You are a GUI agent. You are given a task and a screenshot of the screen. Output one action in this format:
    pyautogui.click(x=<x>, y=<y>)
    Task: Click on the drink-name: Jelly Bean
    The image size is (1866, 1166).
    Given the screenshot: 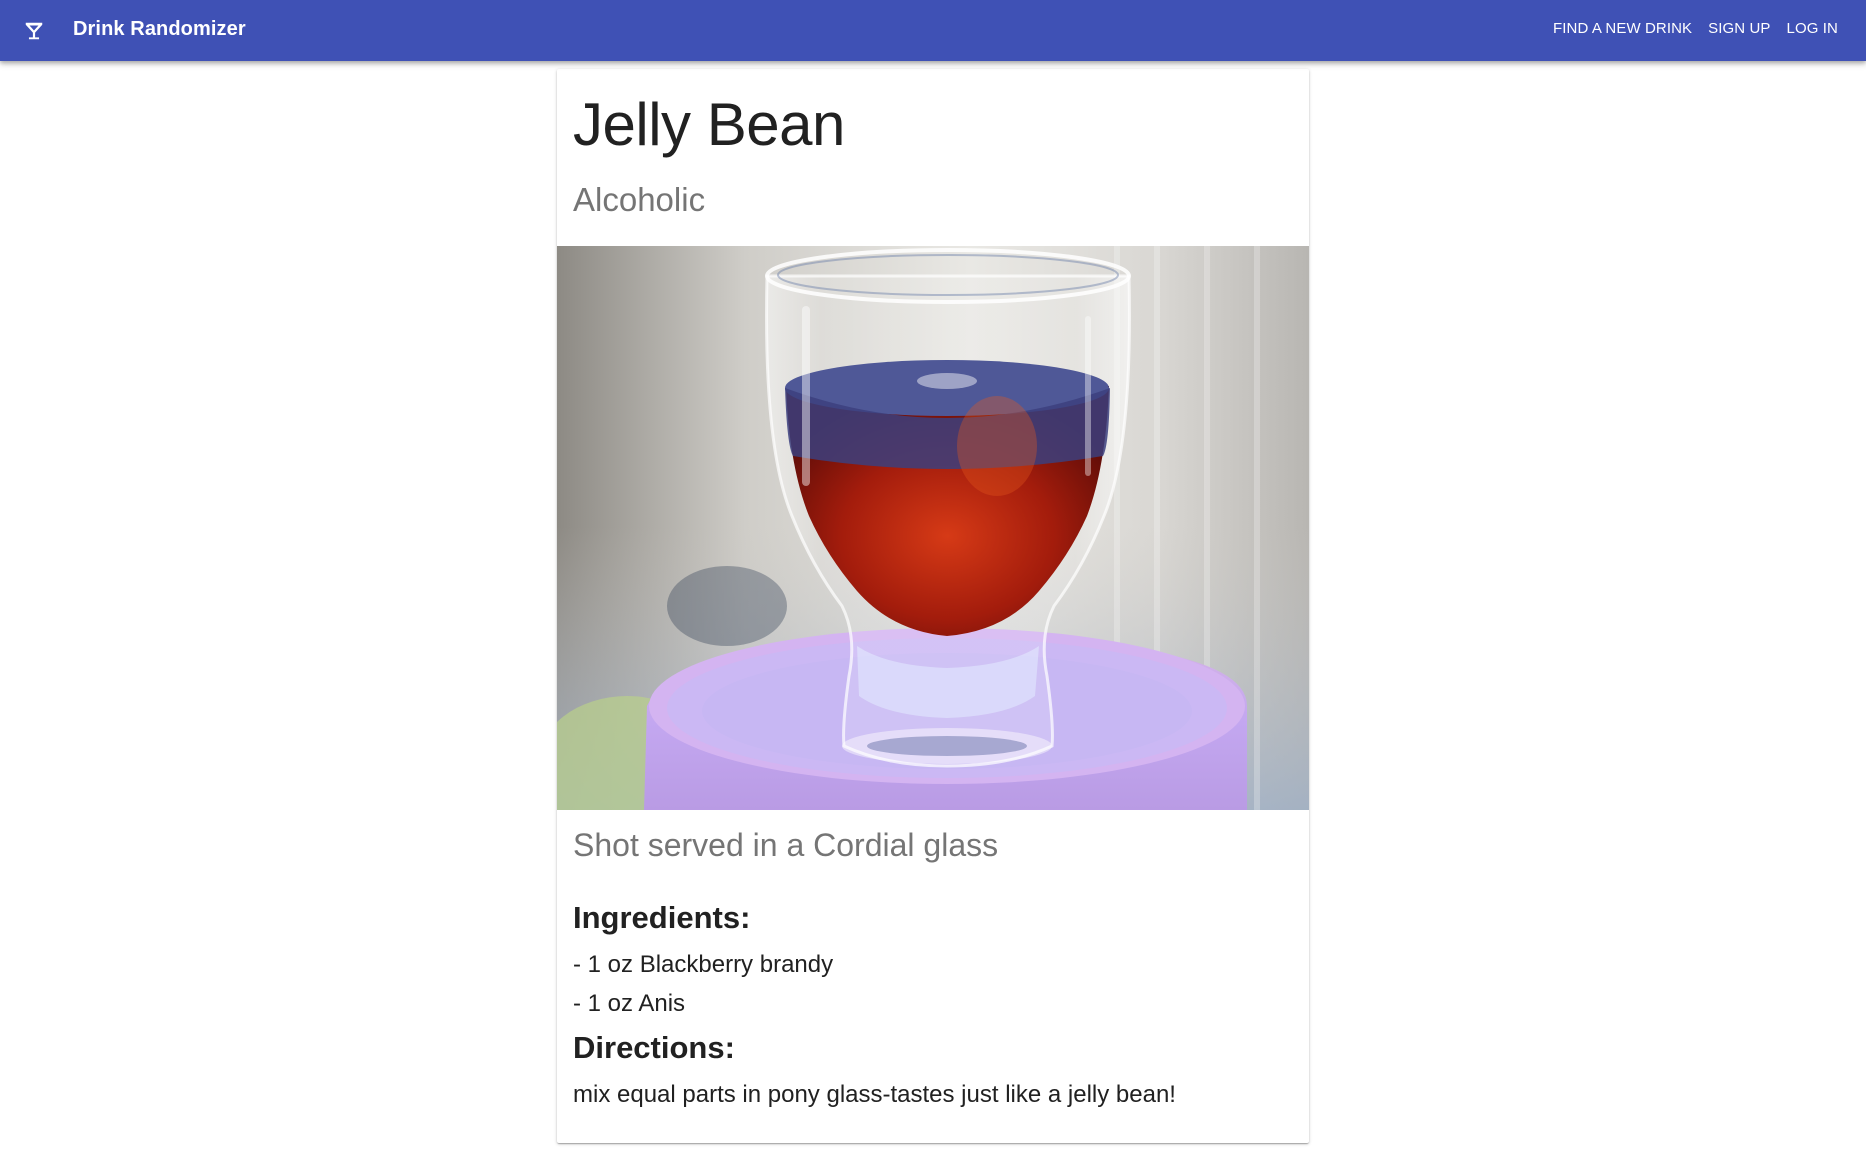 What is the action you would take?
    pyautogui.click(x=709, y=124)
    